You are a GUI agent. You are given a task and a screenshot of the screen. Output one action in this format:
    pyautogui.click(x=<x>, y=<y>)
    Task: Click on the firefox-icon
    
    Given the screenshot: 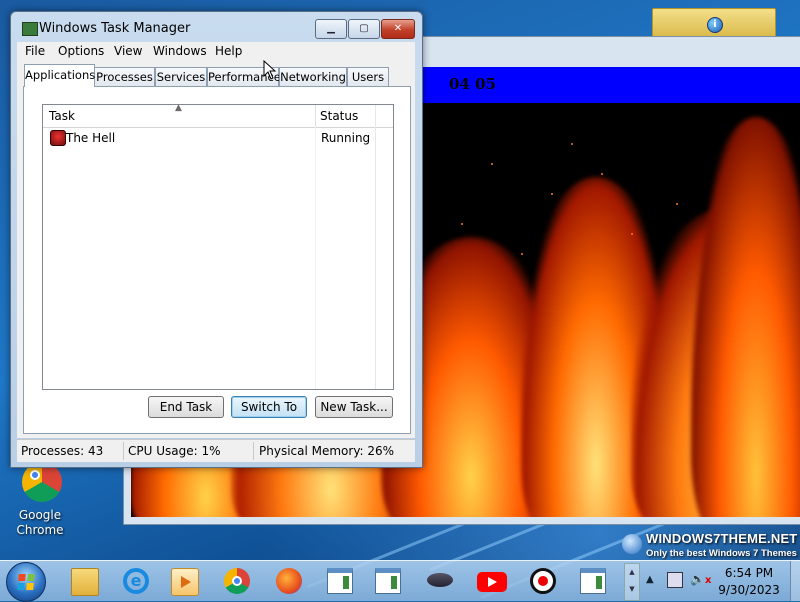 What is the action you would take?
    pyautogui.click(x=289, y=581)
    